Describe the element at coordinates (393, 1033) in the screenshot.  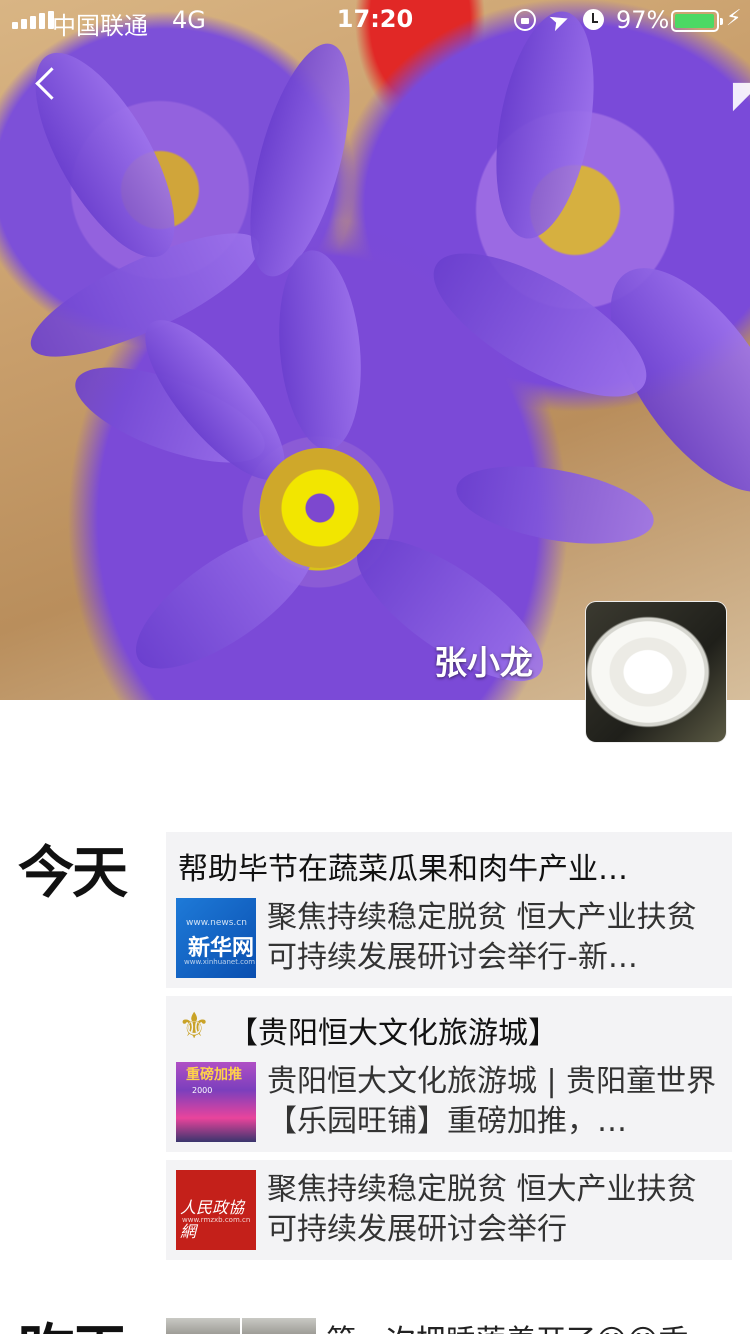
I see `post-title: 【贵阳恒大文化旅游城】` at that location.